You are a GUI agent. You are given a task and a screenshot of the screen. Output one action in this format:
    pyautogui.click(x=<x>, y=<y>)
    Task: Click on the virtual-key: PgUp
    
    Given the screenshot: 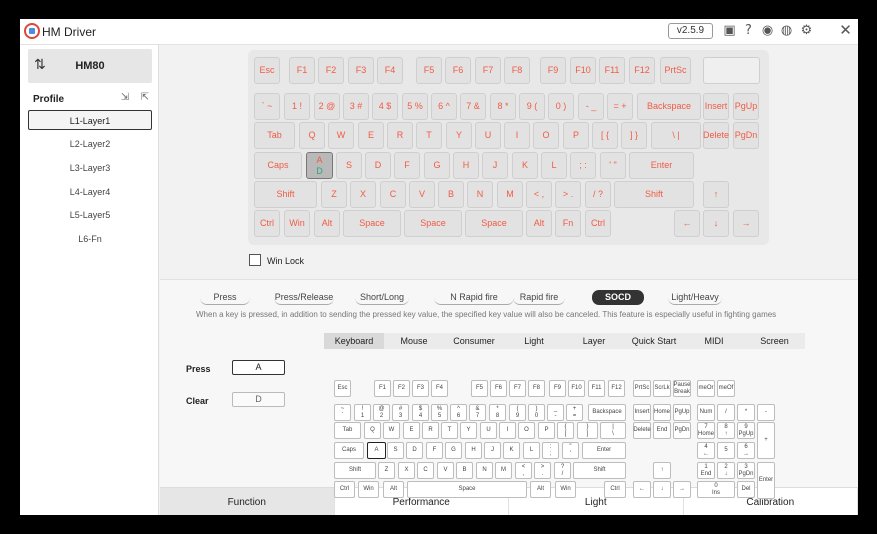 What is the action you would take?
    pyautogui.click(x=682, y=412)
    